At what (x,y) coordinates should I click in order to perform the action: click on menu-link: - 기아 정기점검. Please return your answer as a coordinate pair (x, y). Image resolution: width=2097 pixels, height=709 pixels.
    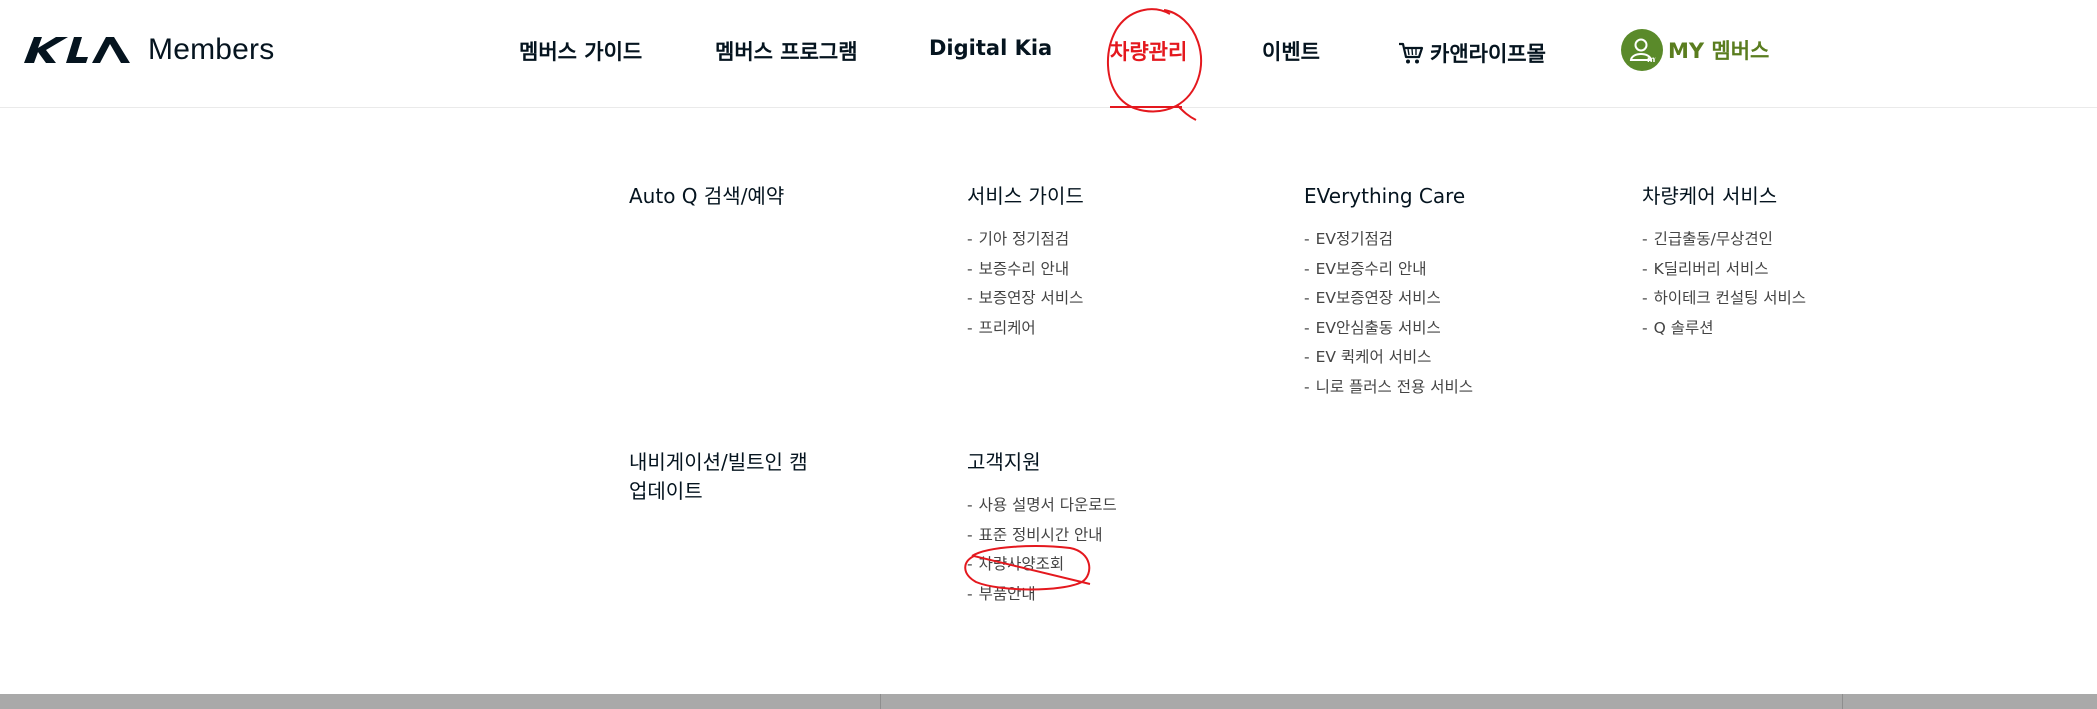
    Looking at the image, I should click on (1025, 240).